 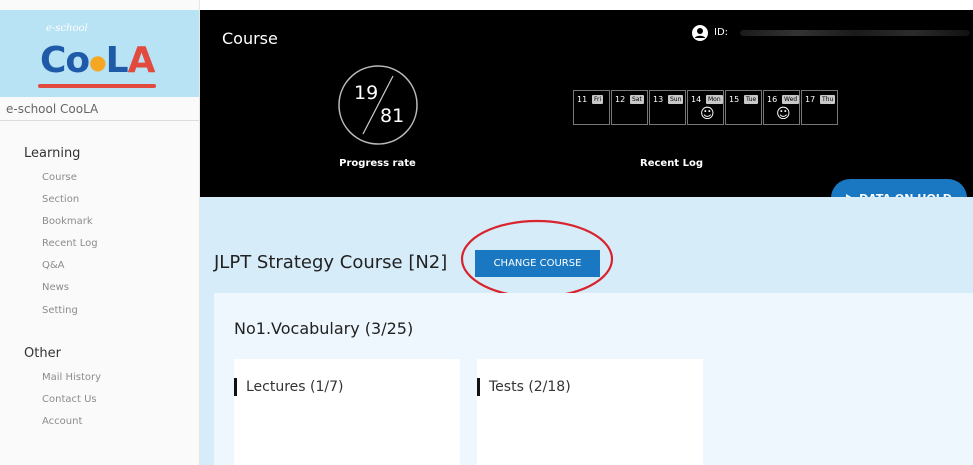 What do you see at coordinates (295, 387) in the screenshot?
I see `lectures-label: Lectures (1/7)` at bounding box center [295, 387].